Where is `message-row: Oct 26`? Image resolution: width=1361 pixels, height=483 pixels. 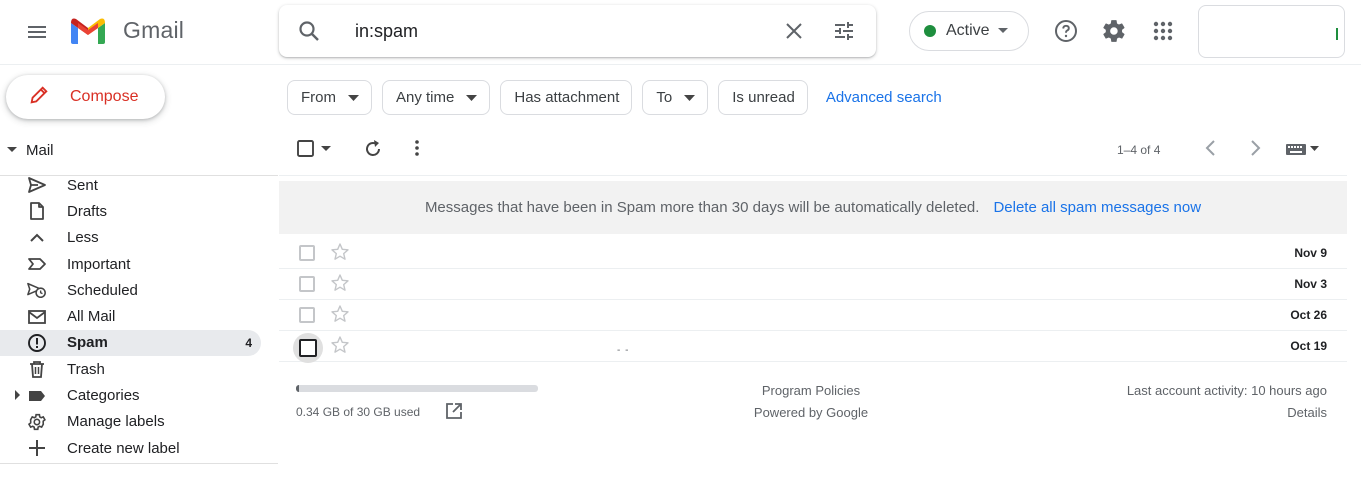 message-row: Oct 26 is located at coordinates (813, 315).